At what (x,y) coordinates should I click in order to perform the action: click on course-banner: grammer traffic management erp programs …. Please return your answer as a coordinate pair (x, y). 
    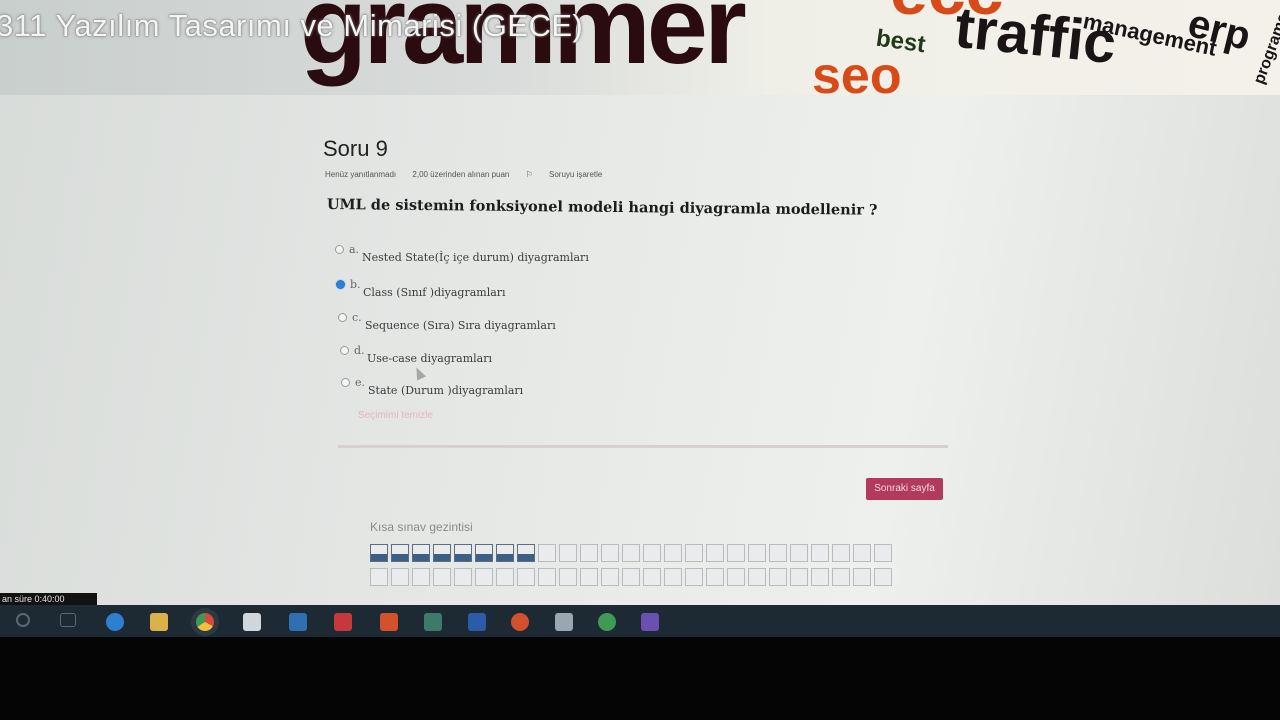
    Looking at the image, I should click on (640, 47).